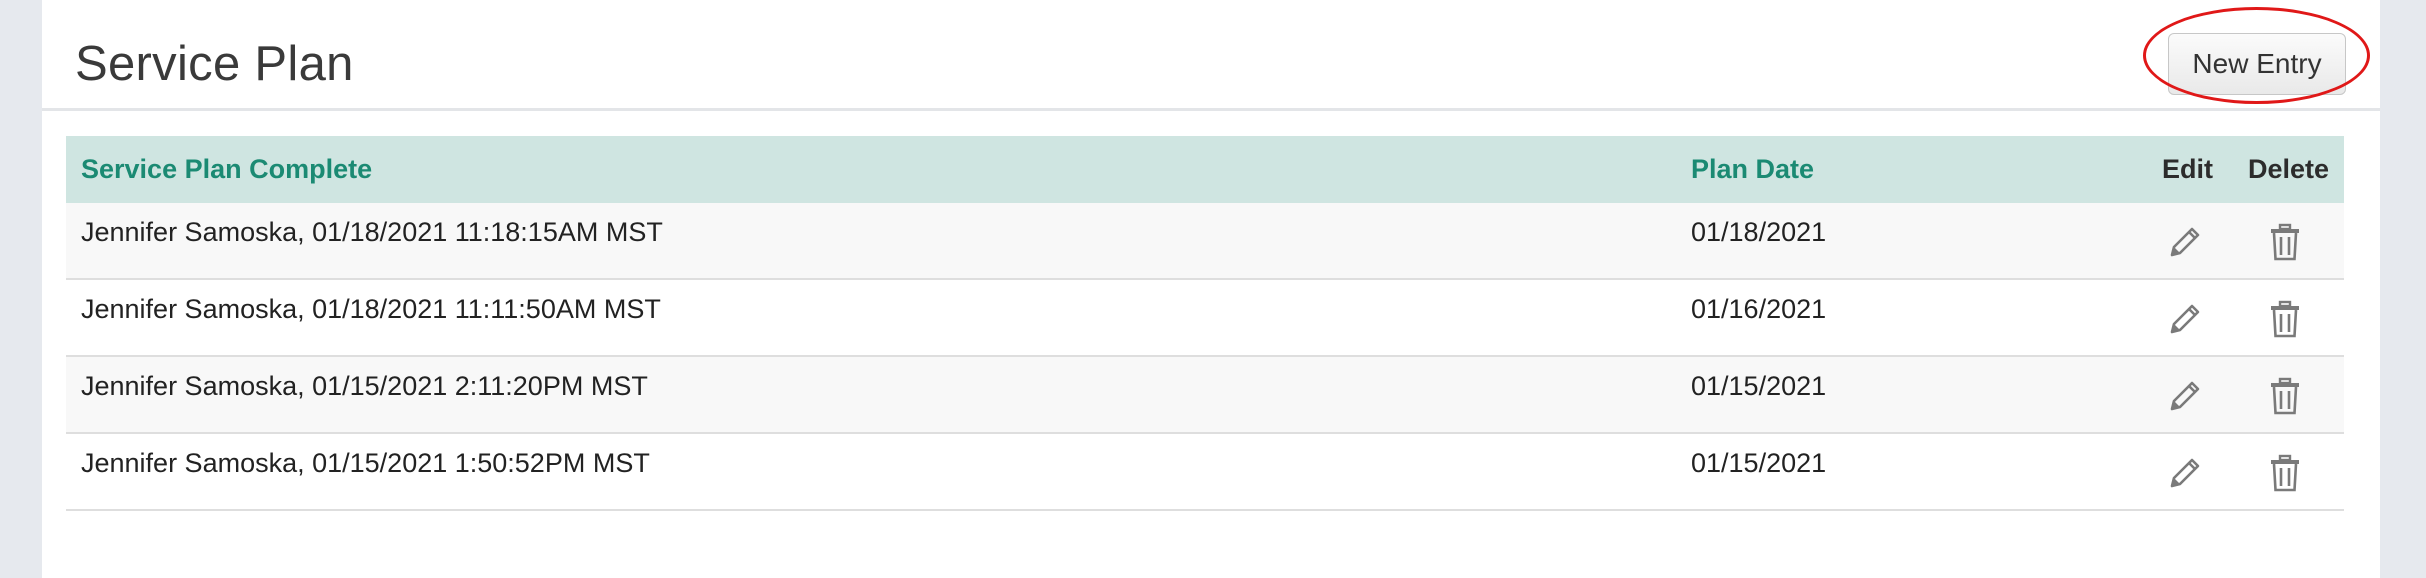  Describe the element at coordinates (1752, 169) in the screenshot. I see `column-header-plan-date: Plan Date` at that location.